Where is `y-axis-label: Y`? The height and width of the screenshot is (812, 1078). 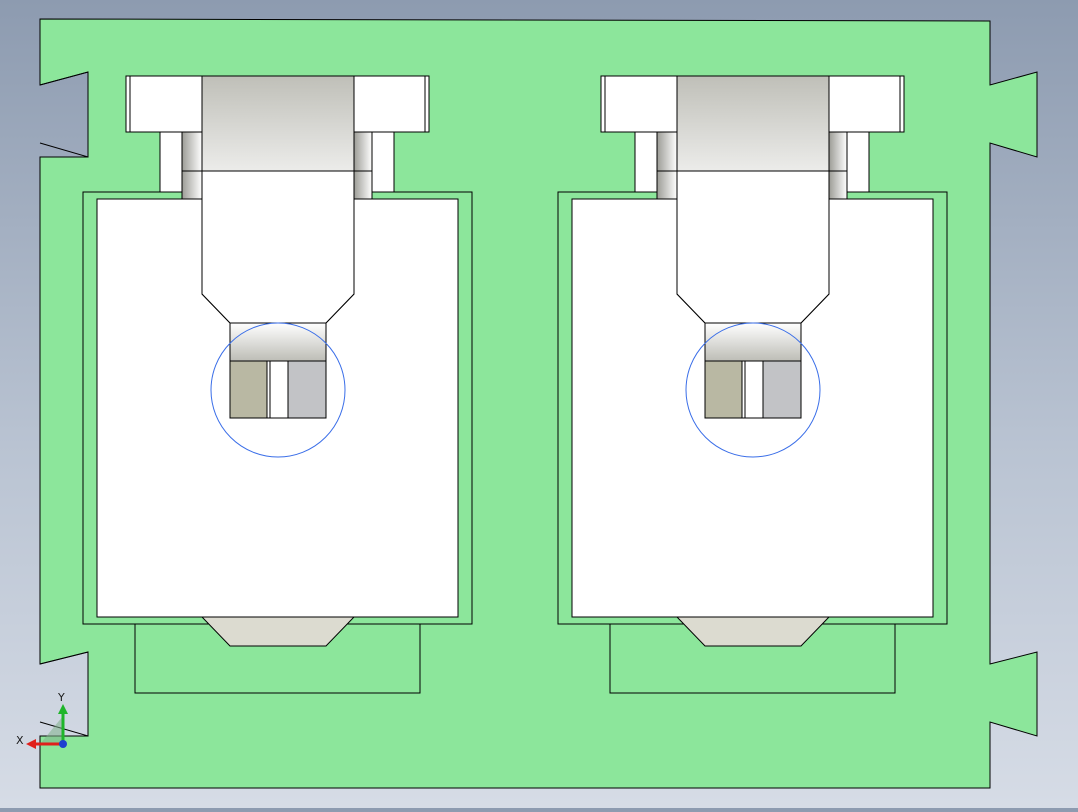 y-axis-label: Y is located at coordinates (61, 697).